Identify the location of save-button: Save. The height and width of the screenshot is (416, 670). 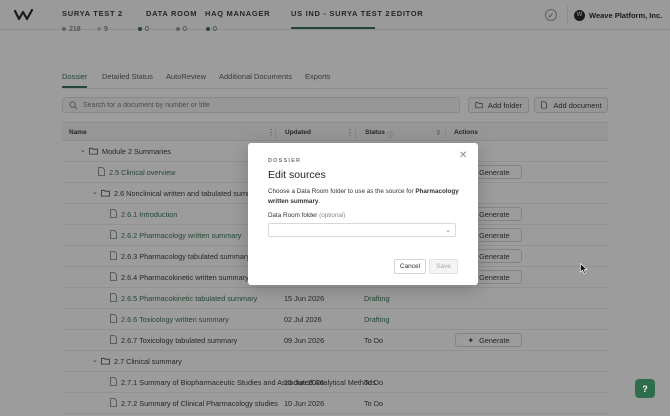
(443, 266).